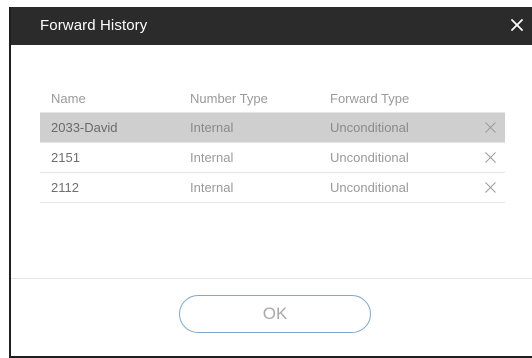 Image resolution: width=532 pixels, height=358 pixels. What do you see at coordinates (68, 98) in the screenshot?
I see `column-header-name: Name` at bounding box center [68, 98].